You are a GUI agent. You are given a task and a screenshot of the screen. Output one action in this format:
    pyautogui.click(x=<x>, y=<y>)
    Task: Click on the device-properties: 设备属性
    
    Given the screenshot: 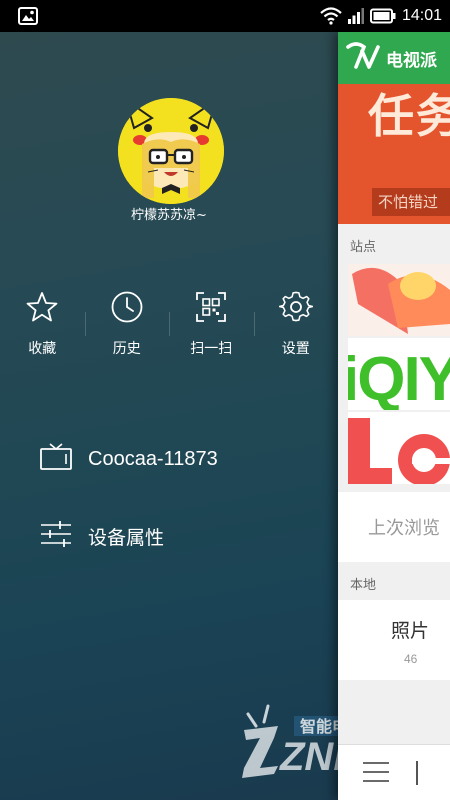 What is the action you would take?
    pyautogui.click(x=102, y=536)
    